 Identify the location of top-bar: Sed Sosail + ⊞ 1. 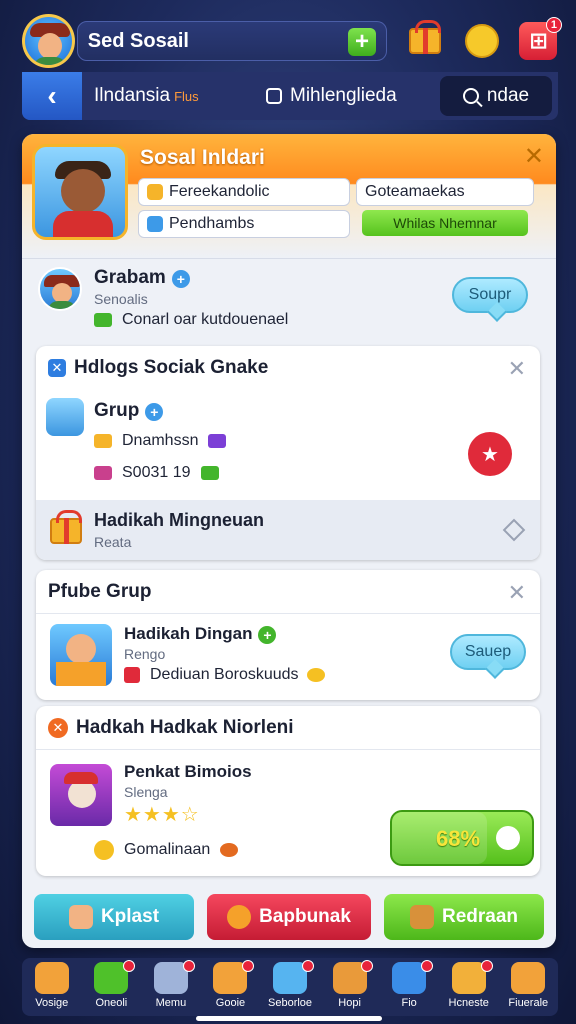
(292, 41).